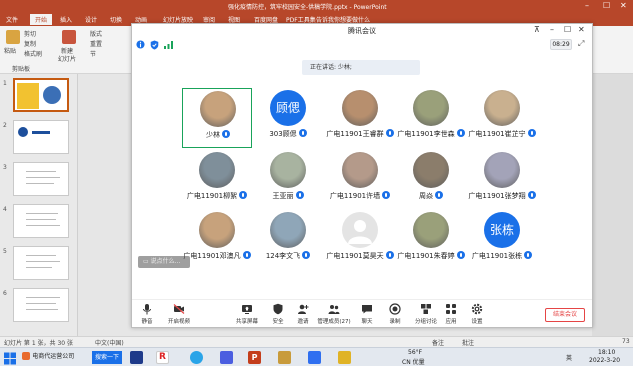 The width and height of the screenshot is (633, 366). What do you see at coordinates (162, 357) in the screenshot?
I see `app-icon: R` at bounding box center [162, 357].